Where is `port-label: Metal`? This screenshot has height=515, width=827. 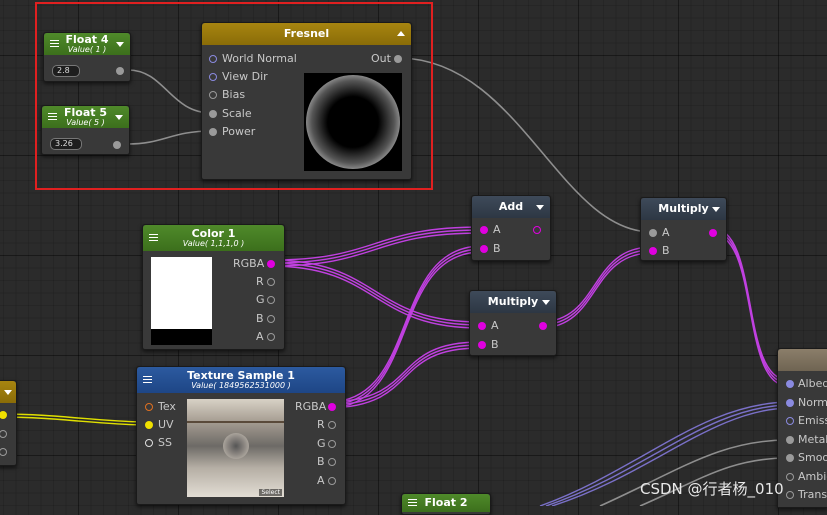
port-label: Metal is located at coordinates (812, 439).